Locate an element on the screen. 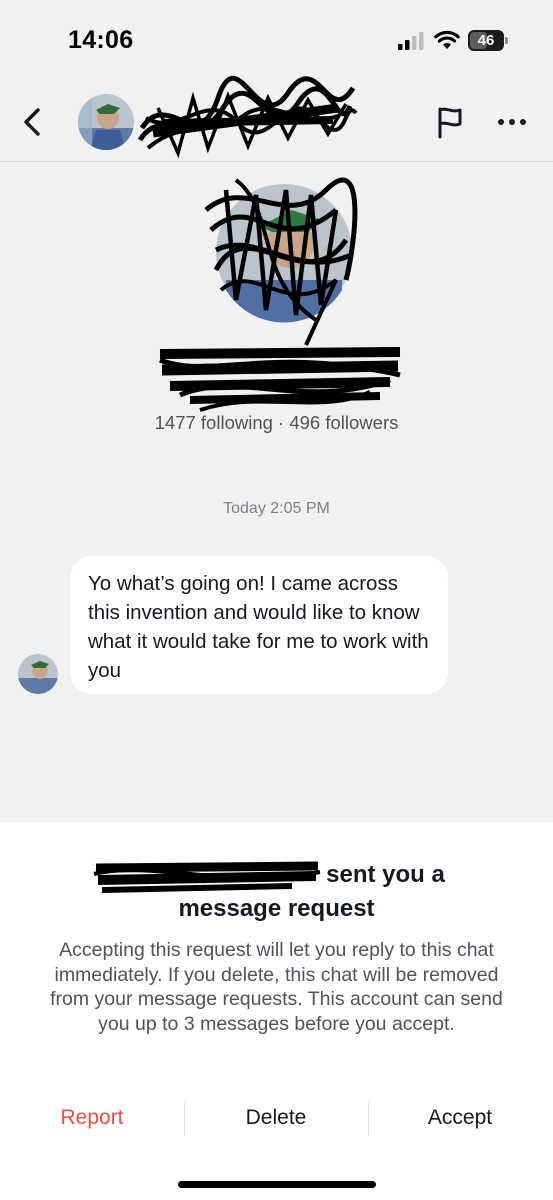  sheet-title-line2: message request is located at coordinates (276, 908).